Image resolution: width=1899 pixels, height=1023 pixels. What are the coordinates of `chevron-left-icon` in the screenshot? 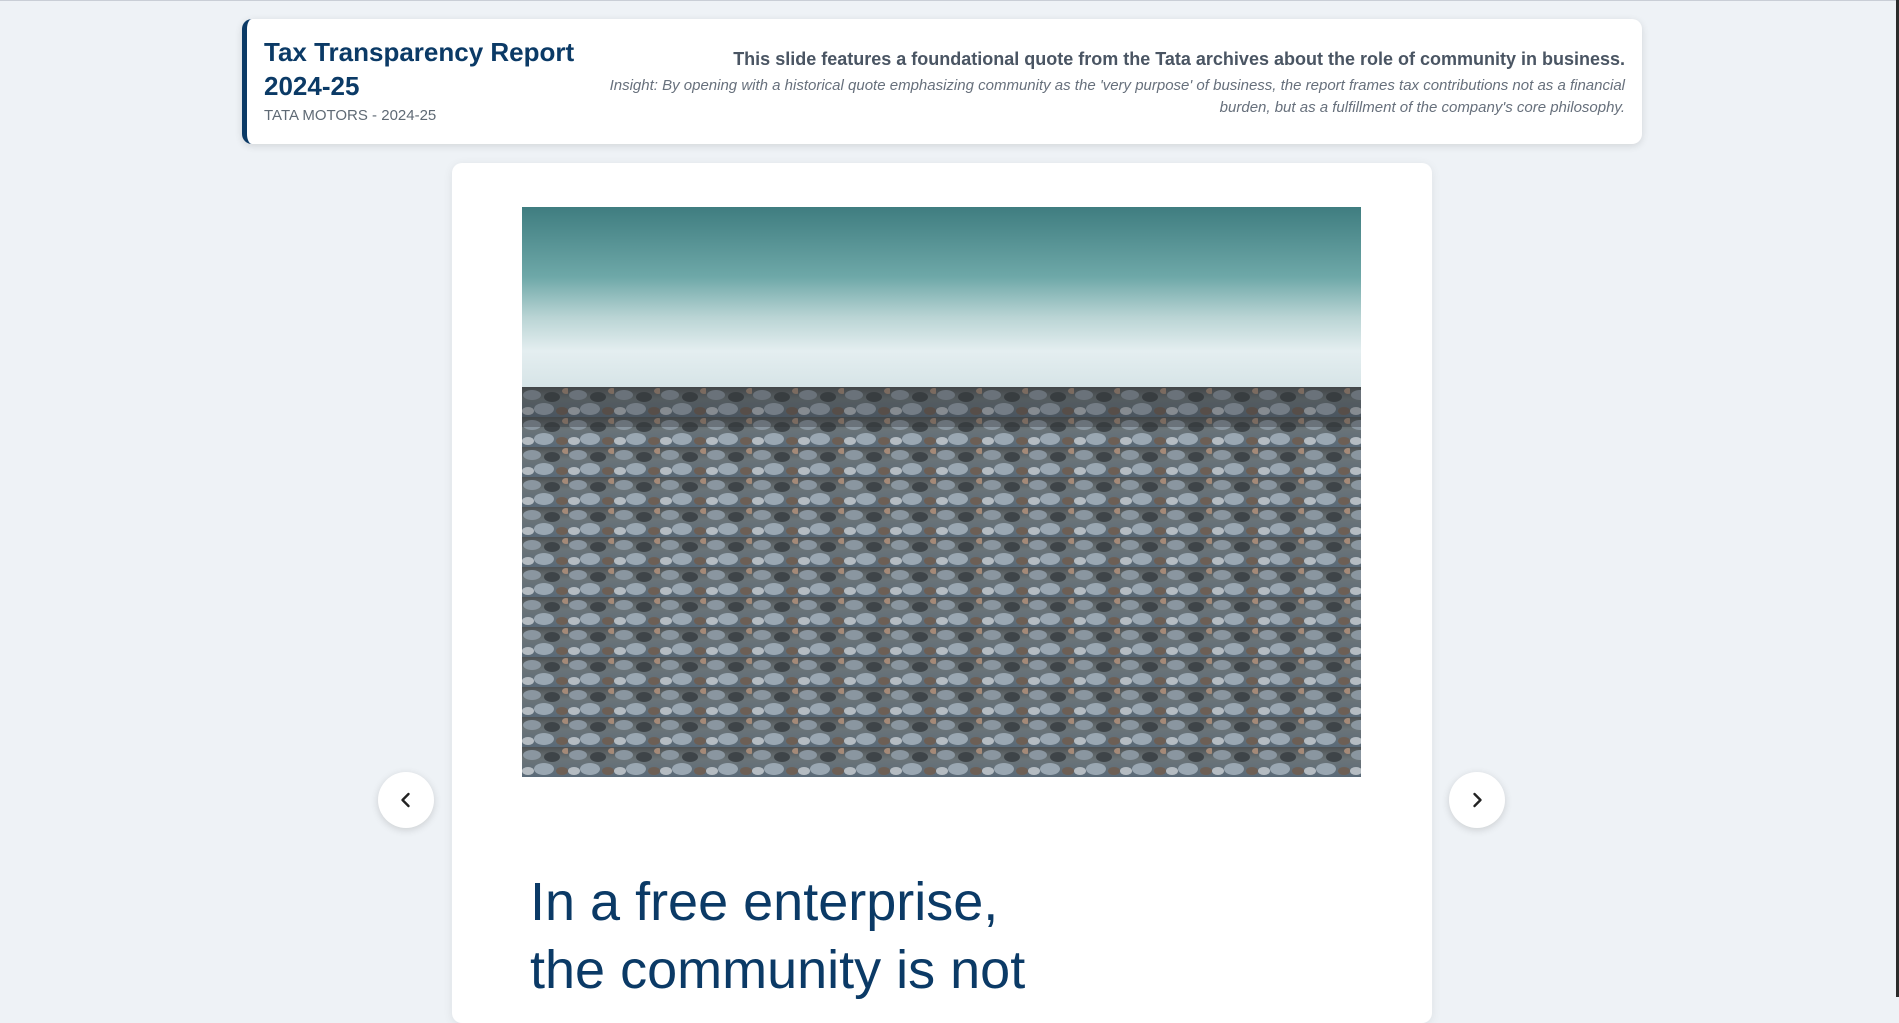 It's located at (405, 800).